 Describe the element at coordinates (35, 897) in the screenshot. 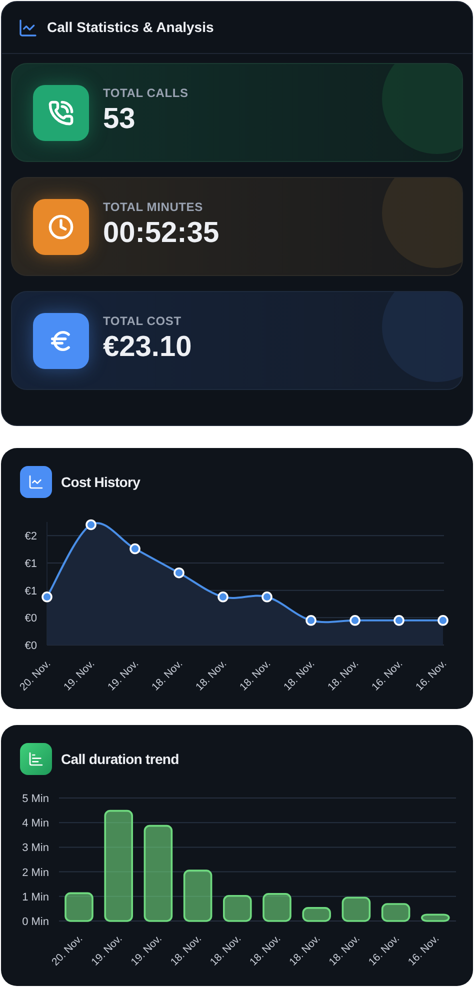

I see `axis-tick-label: 1 Min` at that location.